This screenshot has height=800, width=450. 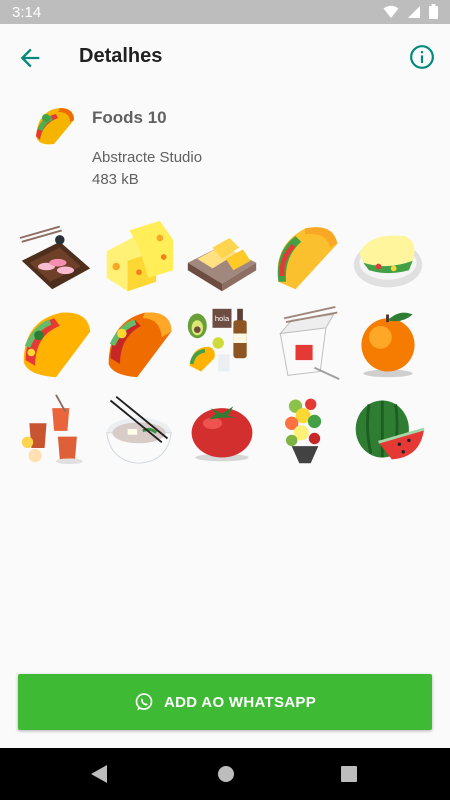 What do you see at coordinates (349, 774) in the screenshot?
I see `nav-recents-icon` at bounding box center [349, 774].